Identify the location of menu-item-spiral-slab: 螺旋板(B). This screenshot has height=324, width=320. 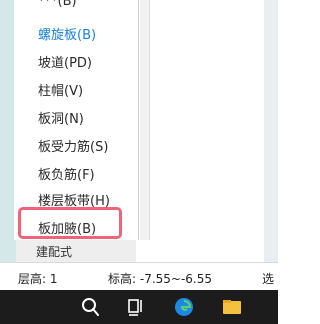
(67, 33).